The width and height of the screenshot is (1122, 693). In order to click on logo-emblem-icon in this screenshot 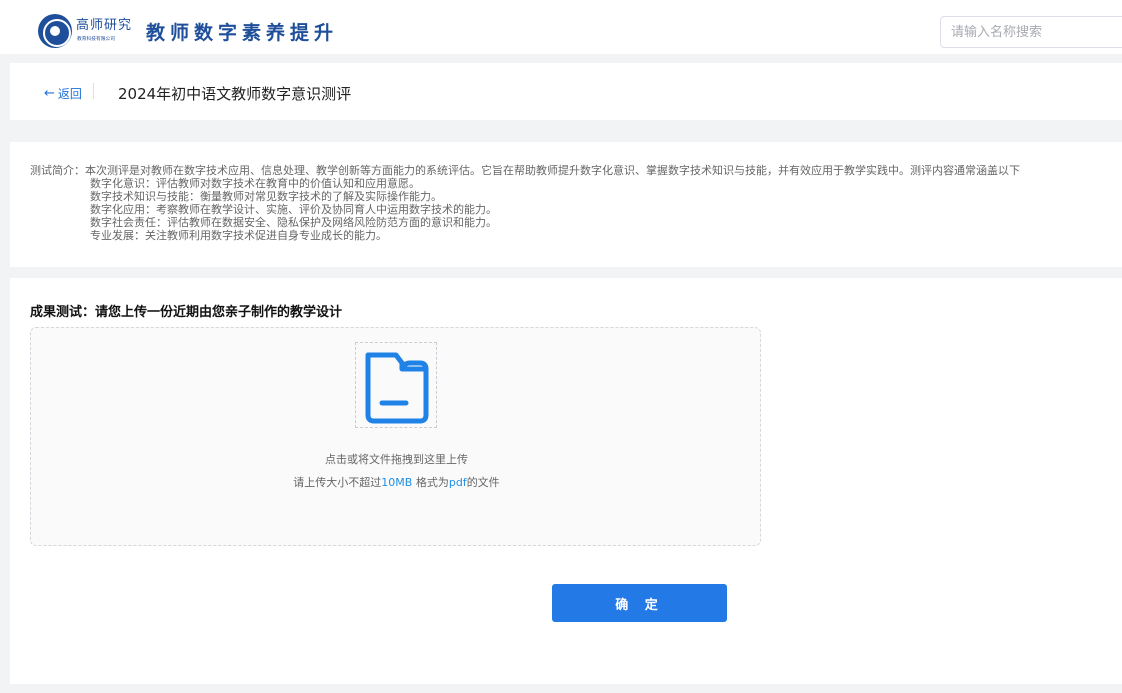, I will do `click(55, 31)`.